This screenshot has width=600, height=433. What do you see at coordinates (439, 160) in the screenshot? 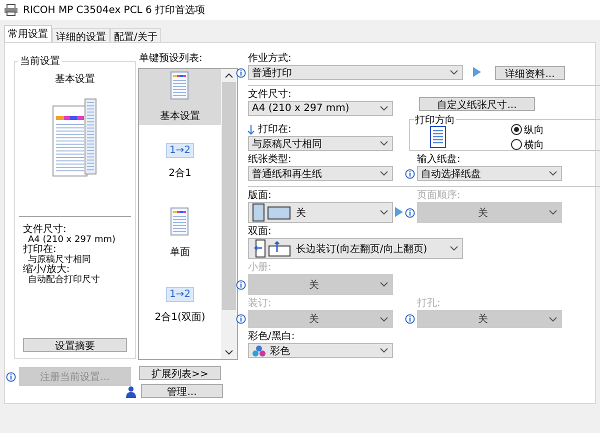
I see `field-label: 输入纸盘:` at bounding box center [439, 160].